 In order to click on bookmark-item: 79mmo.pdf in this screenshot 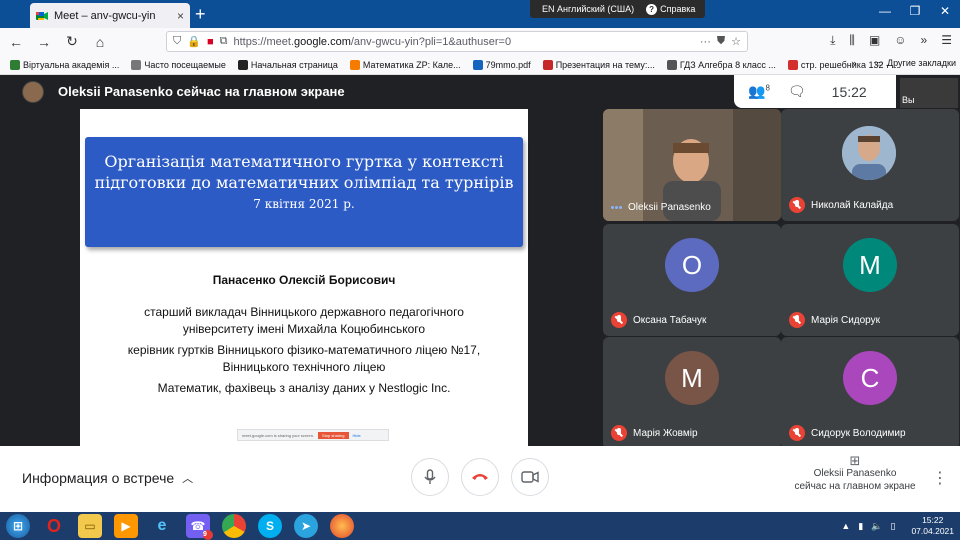, I will do `click(501, 64)`.